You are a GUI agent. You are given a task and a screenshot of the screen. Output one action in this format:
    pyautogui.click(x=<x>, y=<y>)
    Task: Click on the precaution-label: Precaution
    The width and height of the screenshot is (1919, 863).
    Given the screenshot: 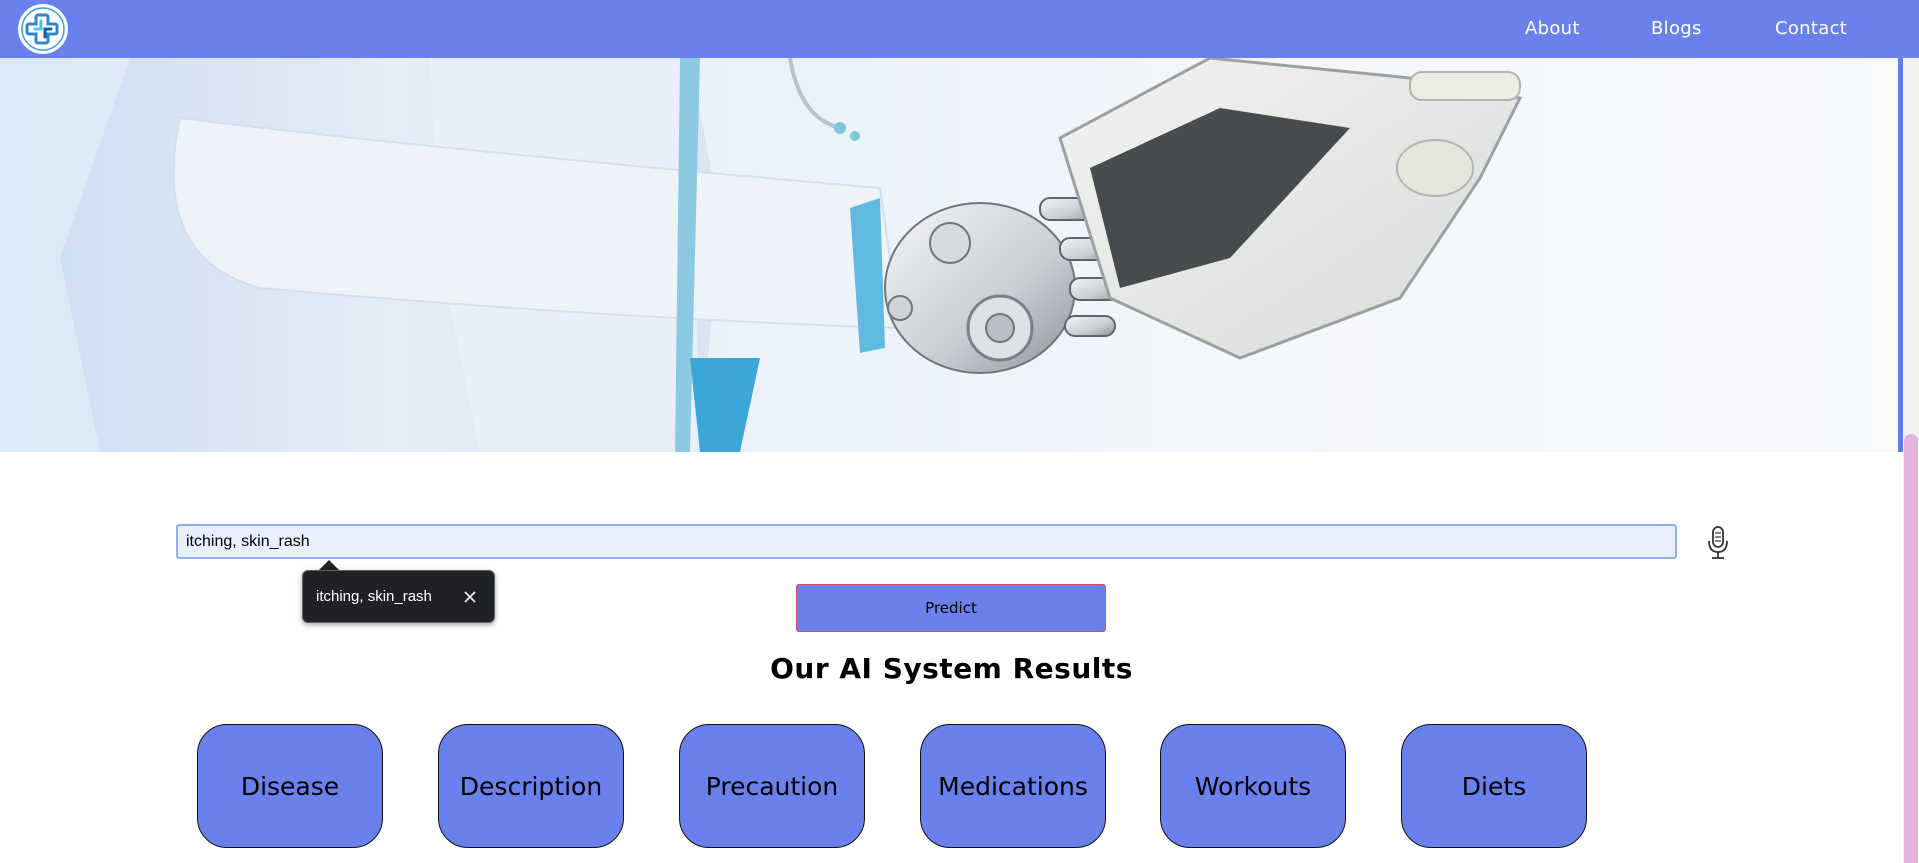 What is the action you would take?
    pyautogui.click(x=772, y=786)
    